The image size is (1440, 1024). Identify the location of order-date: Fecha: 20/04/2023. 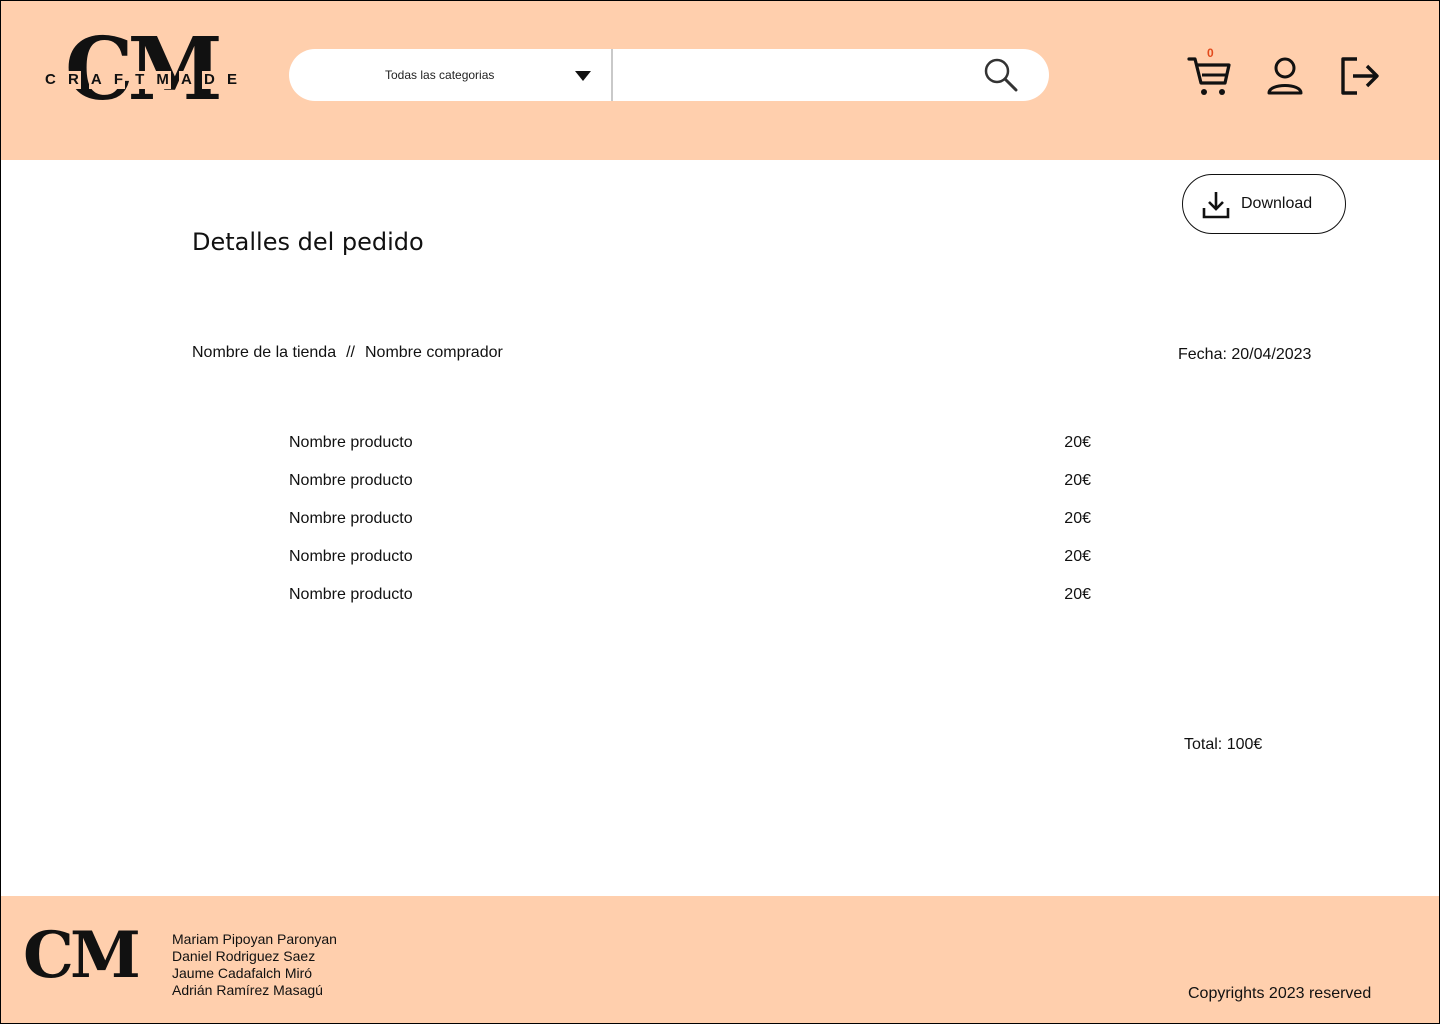
(1245, 354).